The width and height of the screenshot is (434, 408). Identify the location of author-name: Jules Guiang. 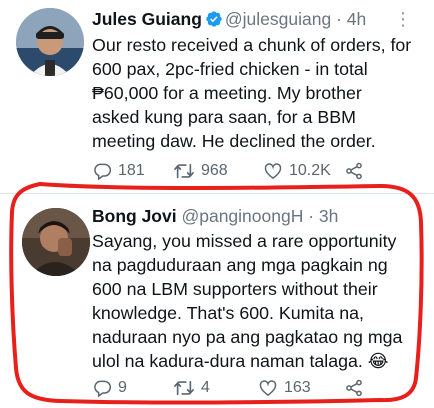
(147, 19).